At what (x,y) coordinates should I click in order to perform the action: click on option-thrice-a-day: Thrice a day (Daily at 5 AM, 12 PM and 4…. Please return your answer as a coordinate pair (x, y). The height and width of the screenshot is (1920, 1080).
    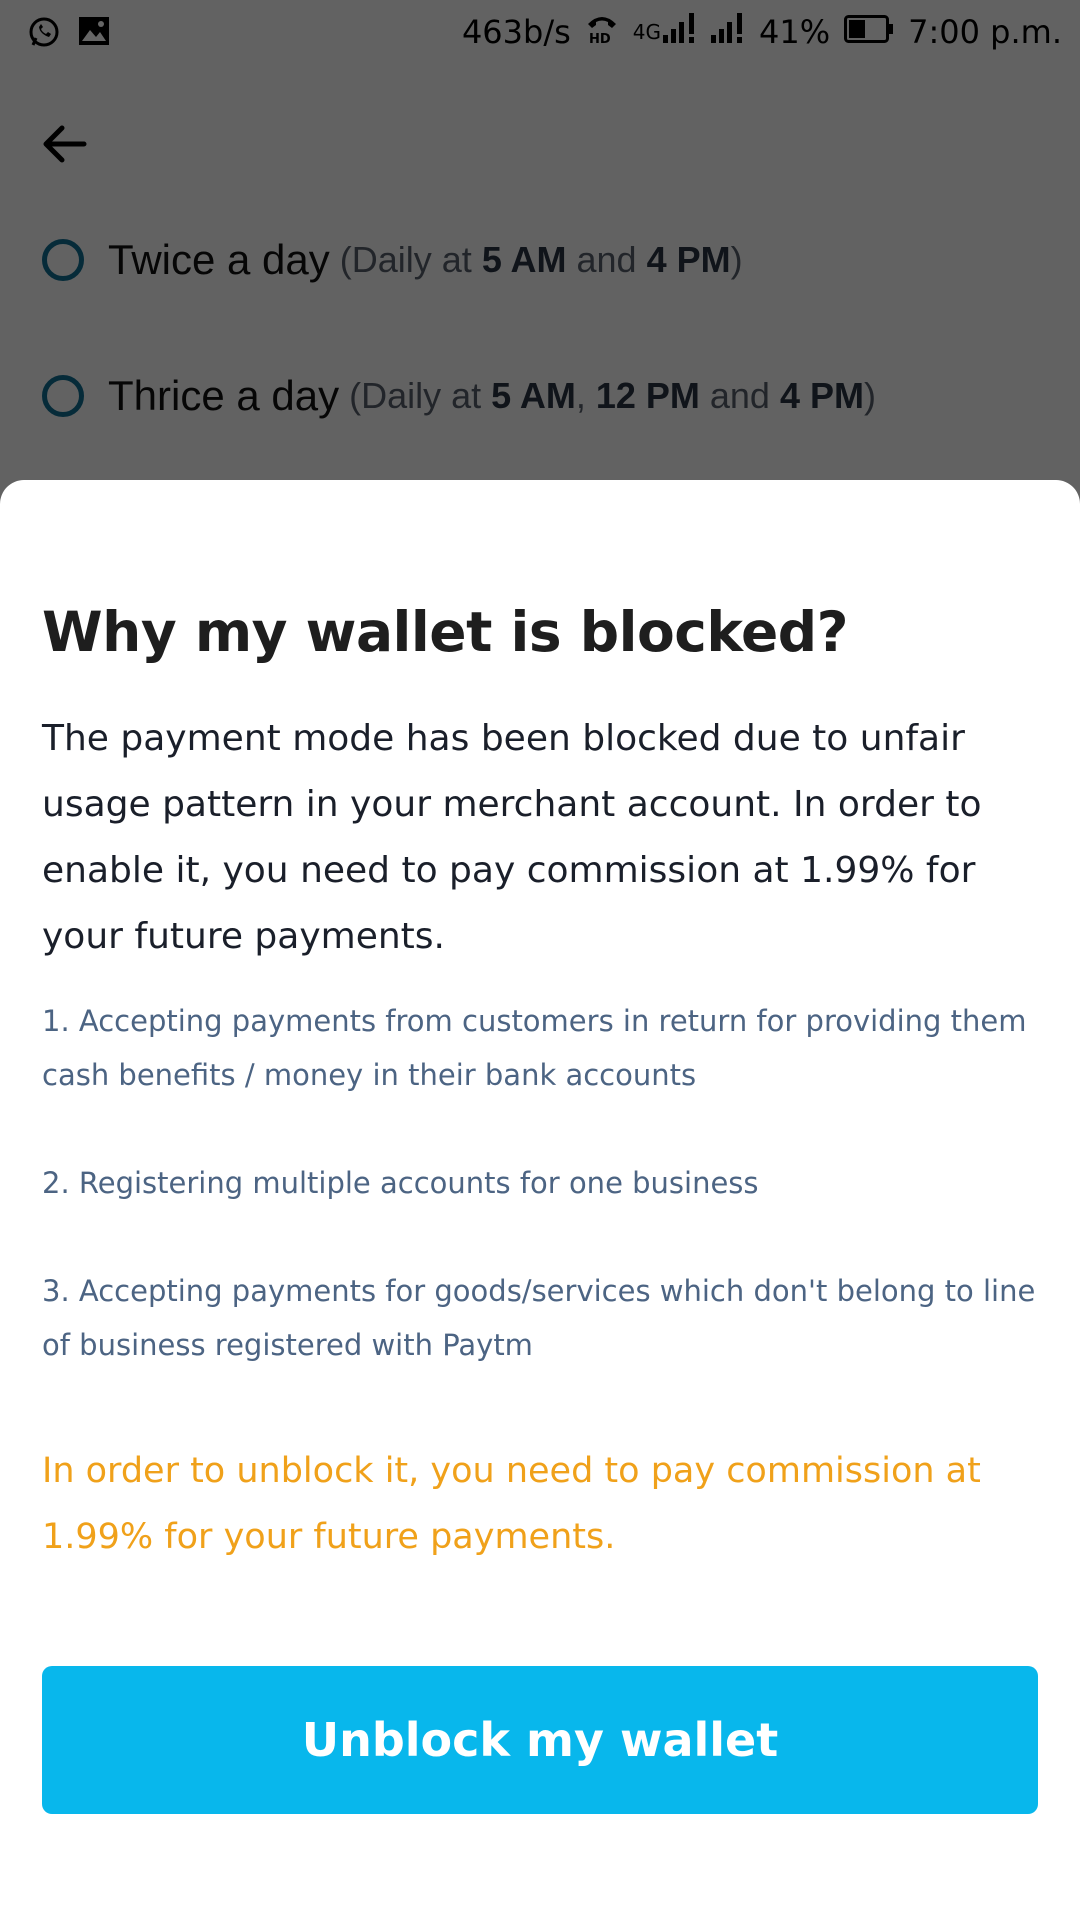
    Looking at the image, I should click on (459, 396).